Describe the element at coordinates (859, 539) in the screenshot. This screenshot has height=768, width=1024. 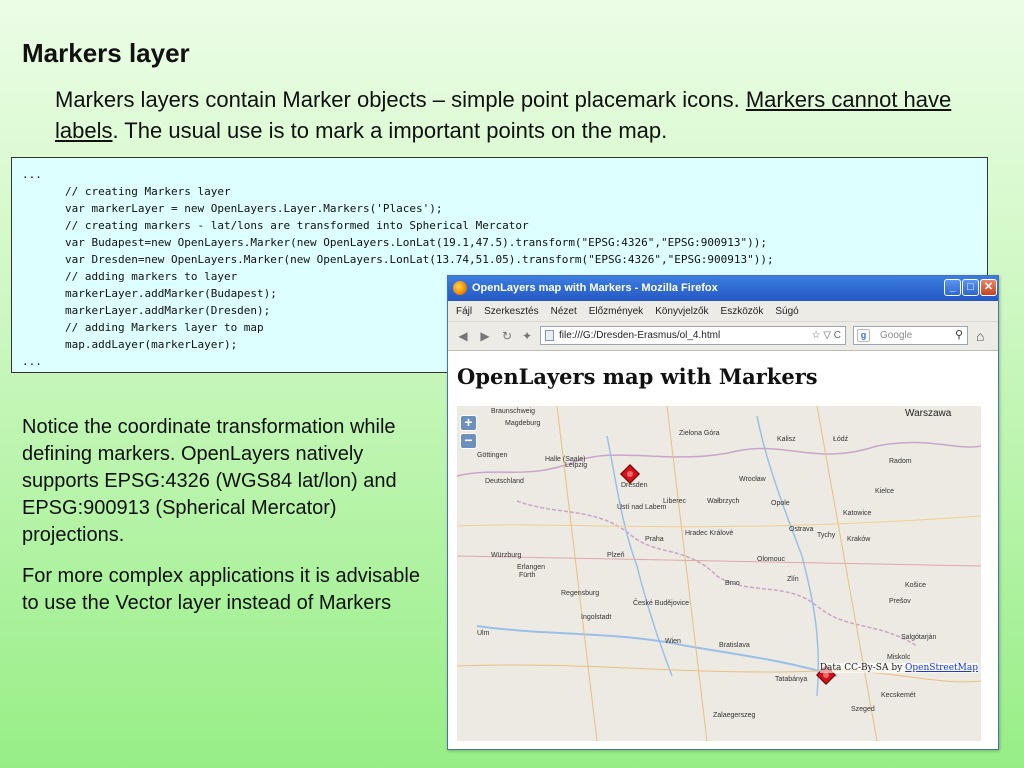
I see `city-label: Kraków` at that location.